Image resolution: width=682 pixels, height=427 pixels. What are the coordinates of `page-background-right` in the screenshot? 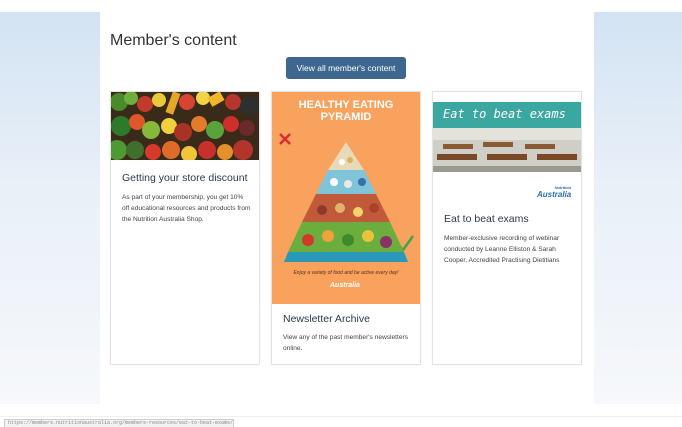 It's located at (638, 208).